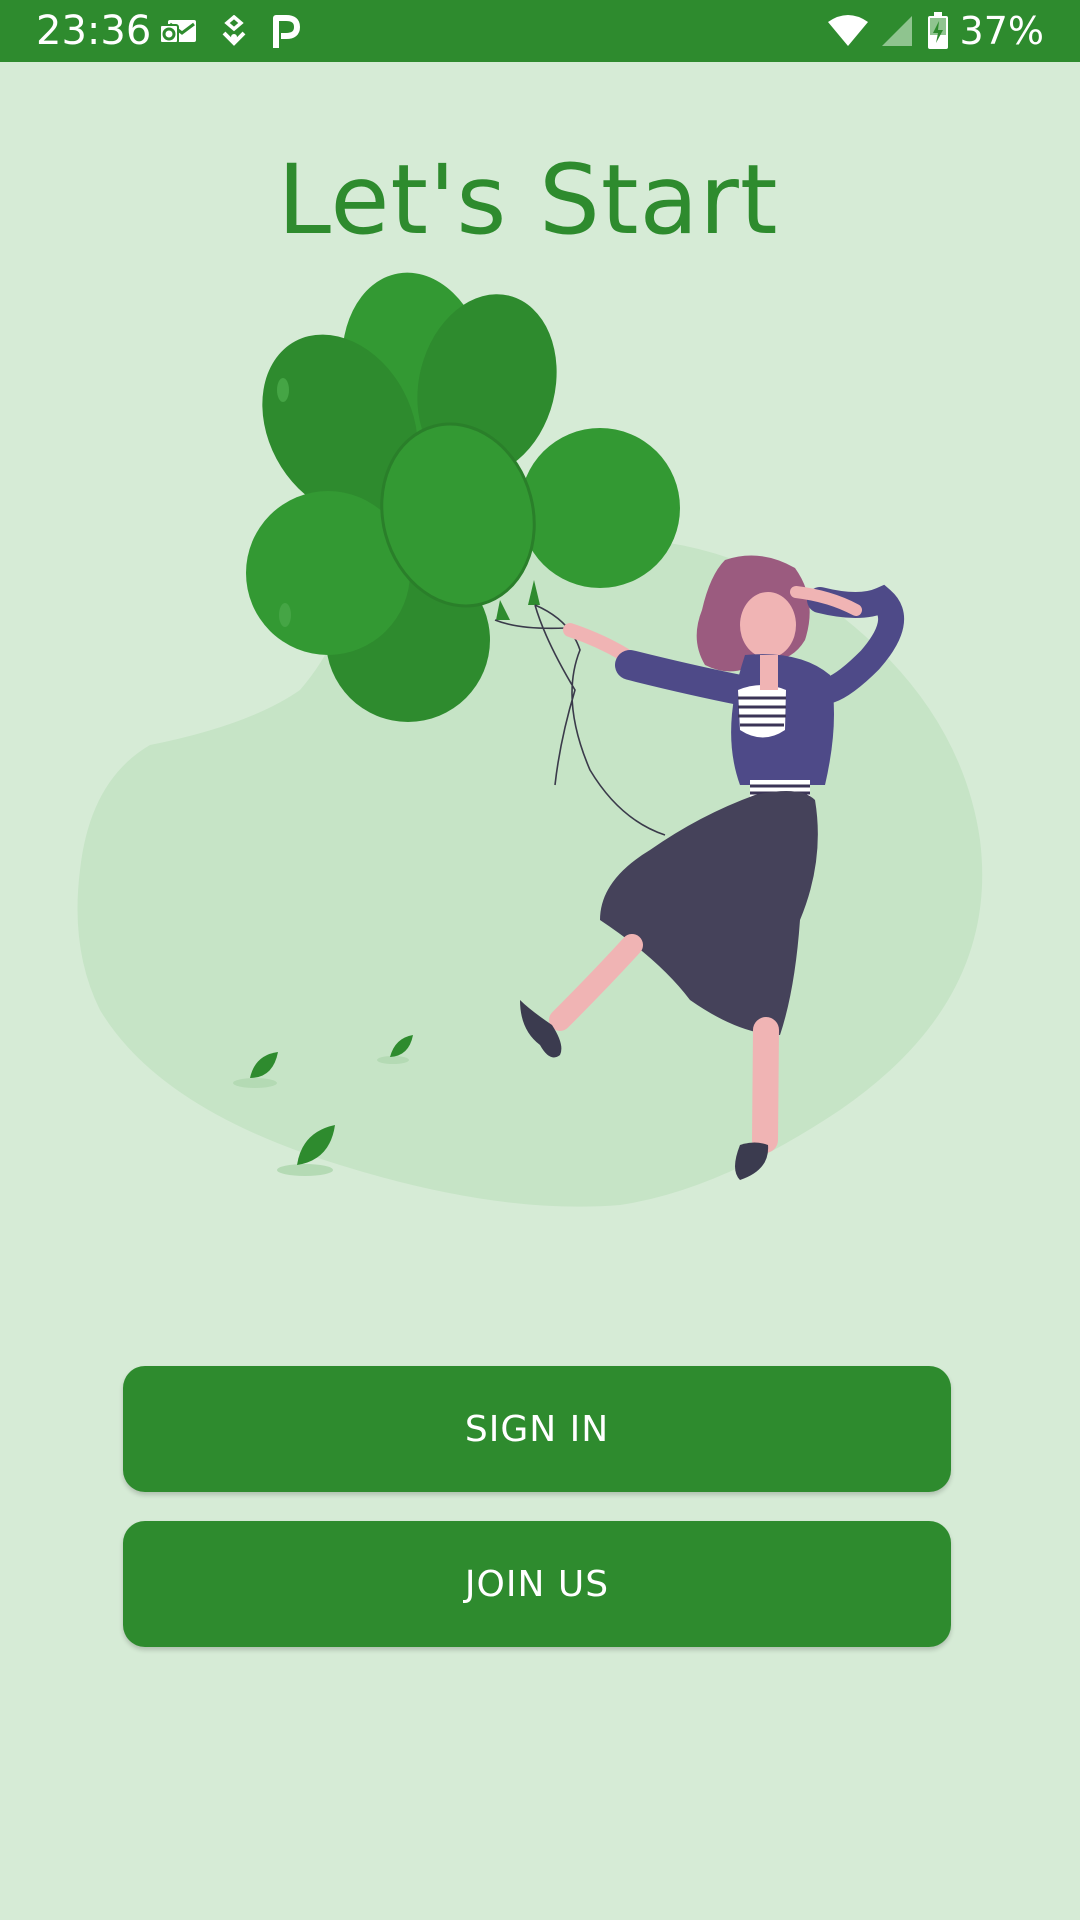 The width and height of the screenshot is (1080, 1920). What do you see at coordinates (285, 32) in the screenshot?
I see `parking-app-icon` at bounding box center [285, 32].